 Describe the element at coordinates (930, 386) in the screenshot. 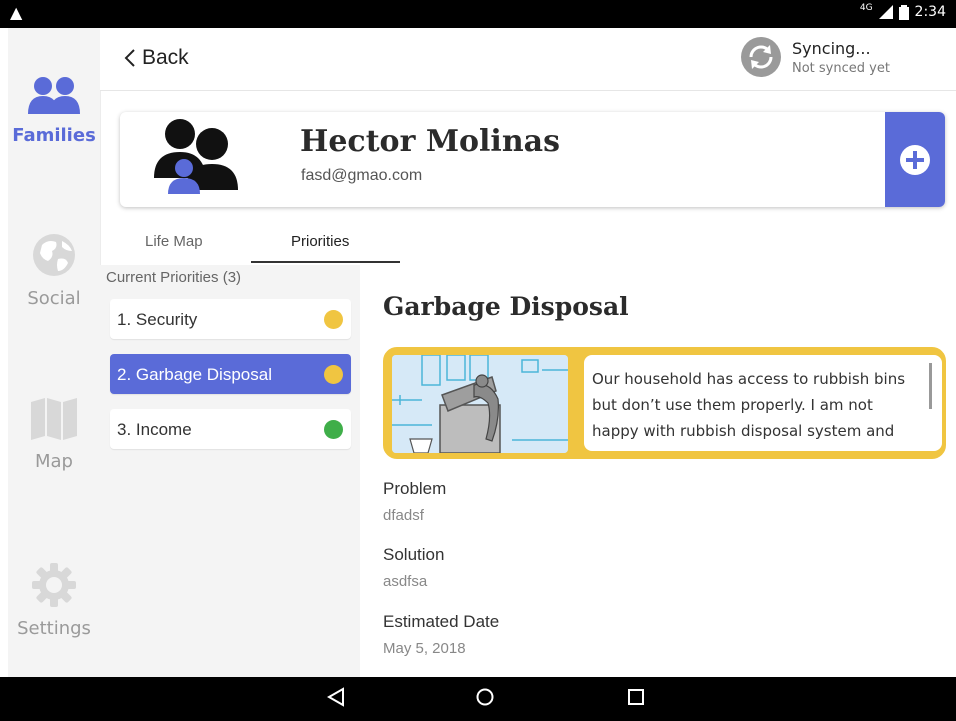

I see `scrollbar` at that location.